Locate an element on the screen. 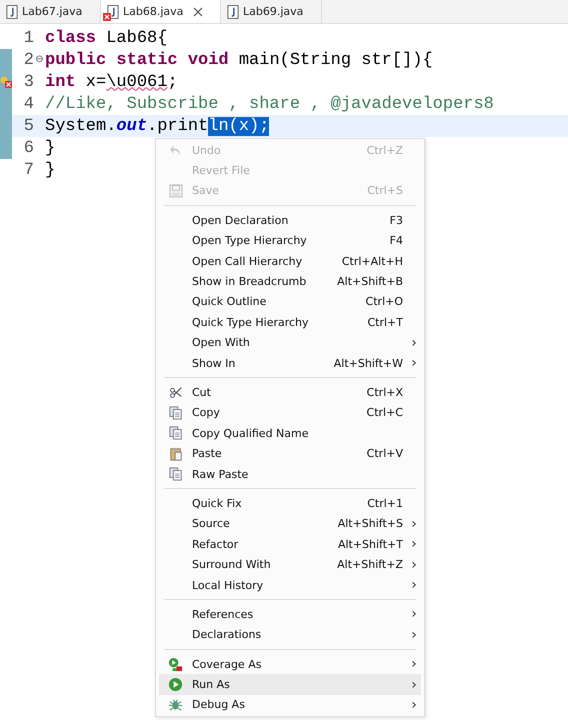  scissors-icon is located at coordinates (175, 392).